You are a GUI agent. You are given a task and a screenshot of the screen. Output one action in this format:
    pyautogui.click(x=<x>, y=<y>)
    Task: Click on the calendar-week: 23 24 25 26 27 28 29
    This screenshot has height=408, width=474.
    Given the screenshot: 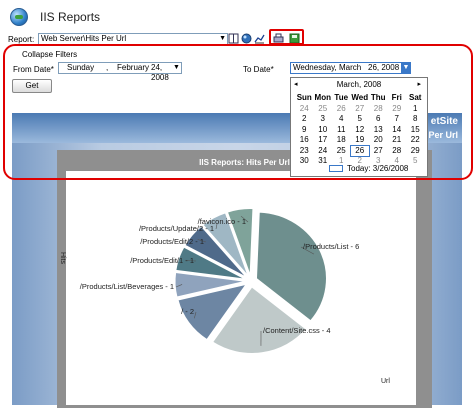 What is the action you would take?
    pyautogui.click(x=360, y=150)
    